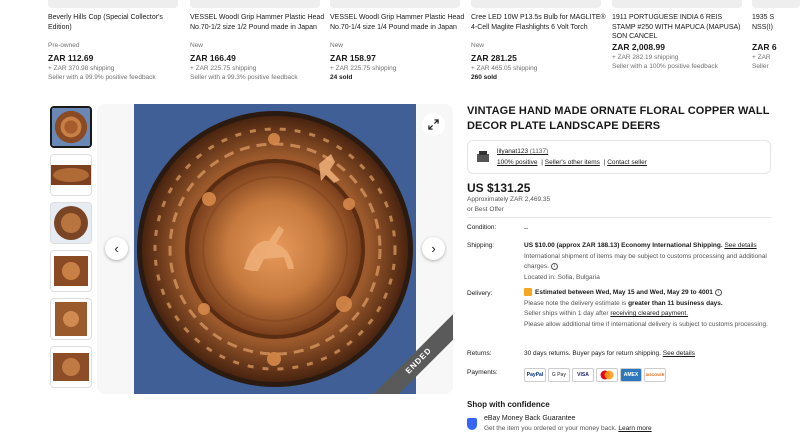  Describe the element at coordinates (627, 162) in the screenshot. I see `contact-seller-link: Contact seller` at that location.